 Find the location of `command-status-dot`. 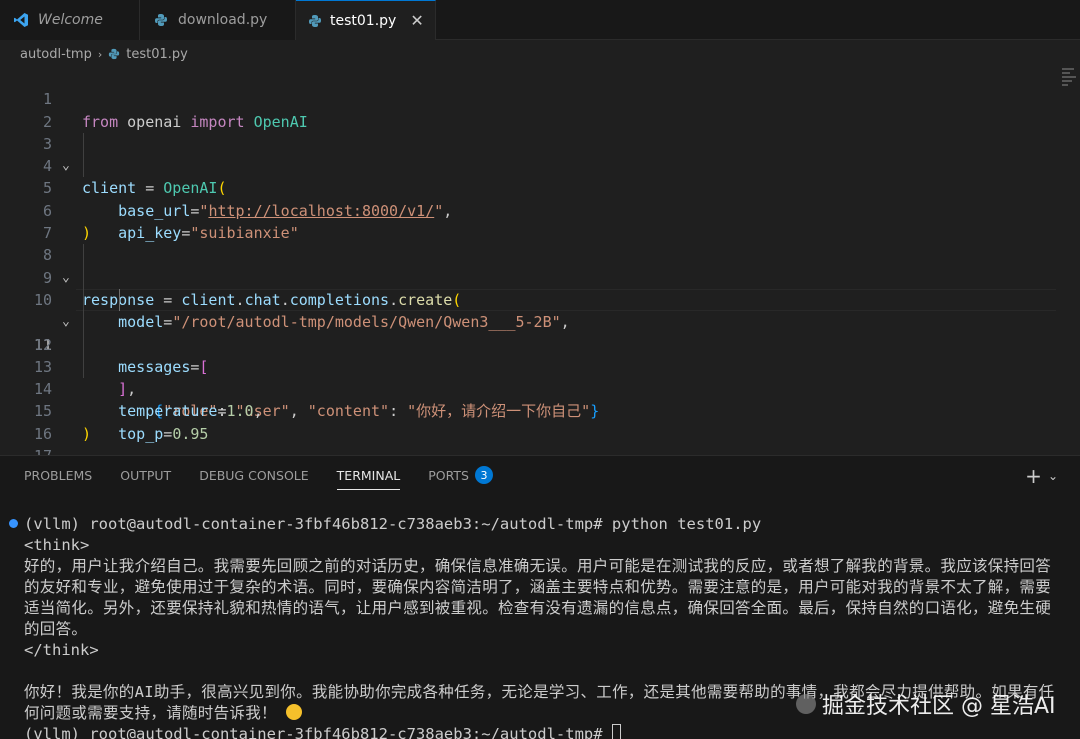

command-status-dot is located at coordinates (13, 523).